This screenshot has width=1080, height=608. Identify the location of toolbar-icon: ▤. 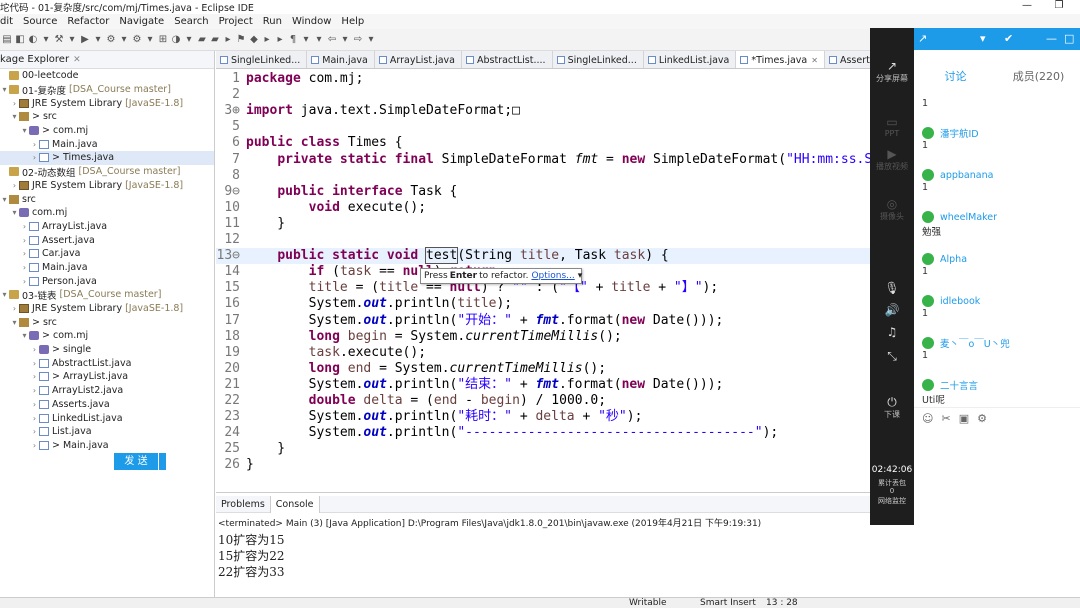
(7, 39).